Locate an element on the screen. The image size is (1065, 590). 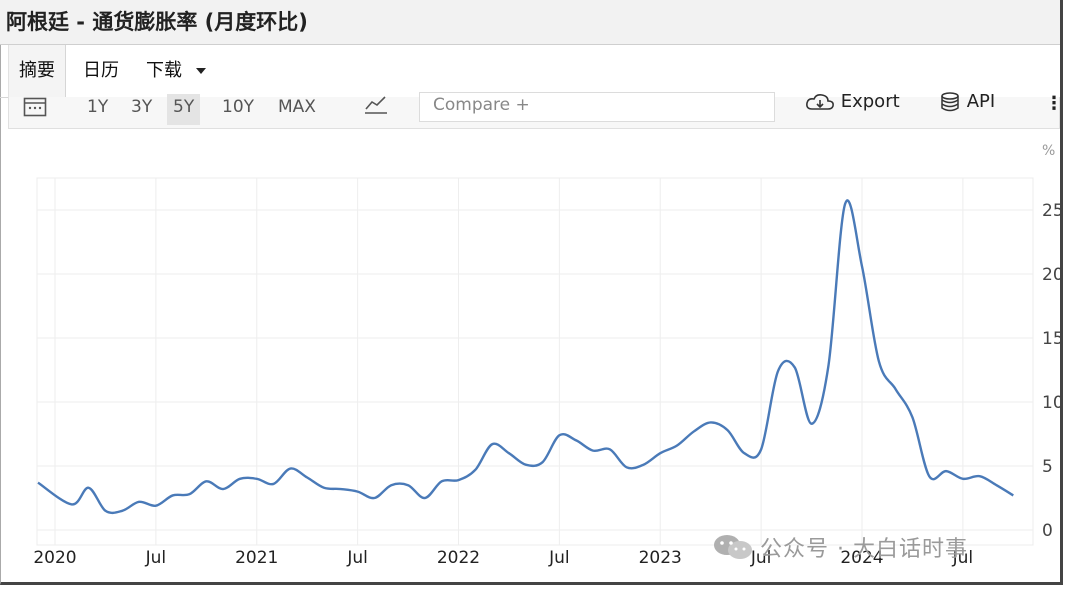
watermark-text: 公众号 · 大白话时事 is located at coordinates (864, 549).